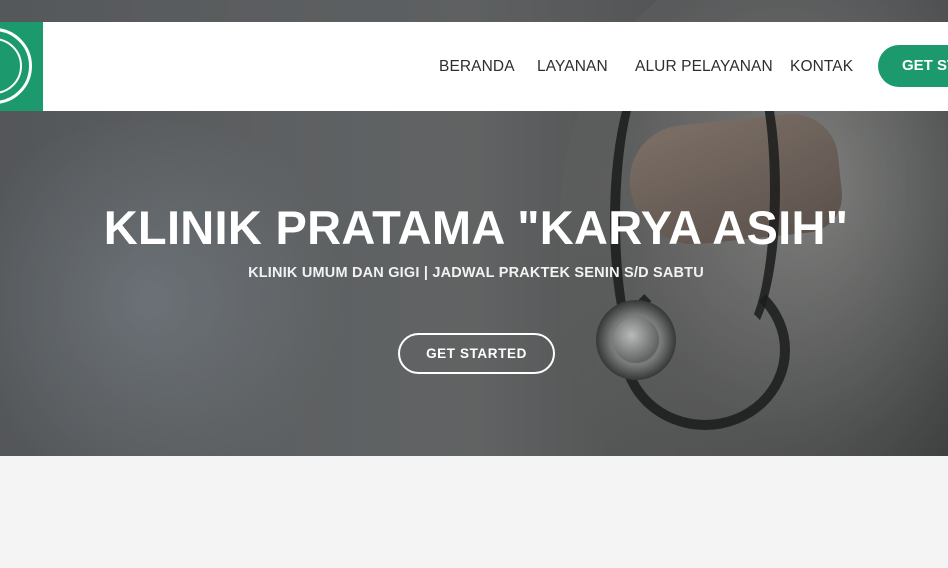  Describe the element at coordinates (572, 67) in the screenshot. I see `nav-item-layanan: LAYANAN` at that location.